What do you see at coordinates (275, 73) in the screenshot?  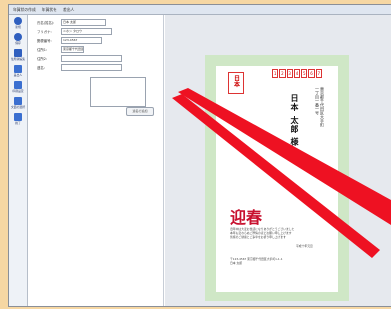 I see `zip-digit: 1` at bounding box center [275, 73].